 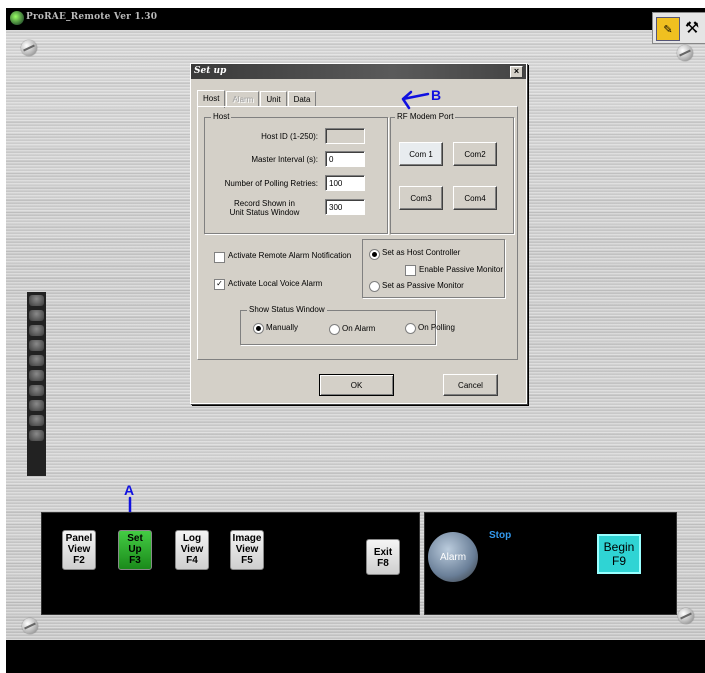 I want to click on set-up-button: Set Up F3, so click(x=135, y=550).